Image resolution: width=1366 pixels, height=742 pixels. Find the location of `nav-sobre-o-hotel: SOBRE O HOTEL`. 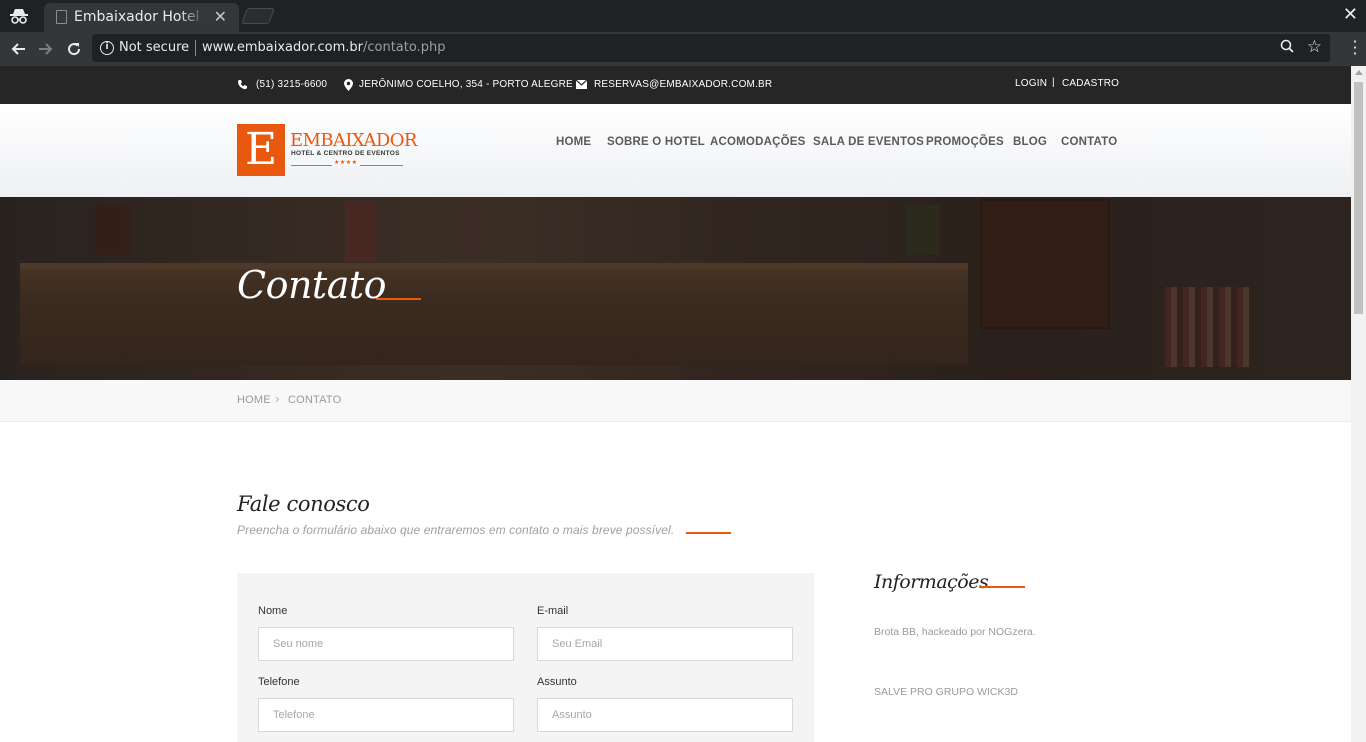

nav-sobre-o-hotel: SOBRE O HOTEL is located at coordinates (656, 142).